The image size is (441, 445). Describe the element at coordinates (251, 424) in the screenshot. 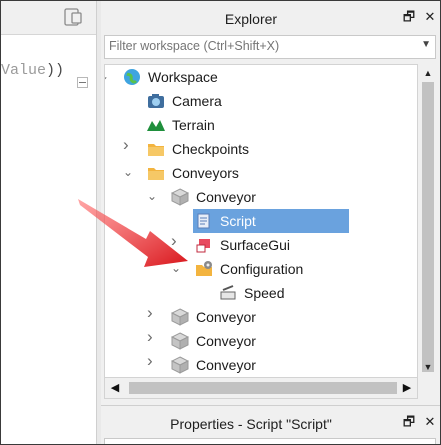

I see `properties-title: Properties - Script "Script"` at that location.